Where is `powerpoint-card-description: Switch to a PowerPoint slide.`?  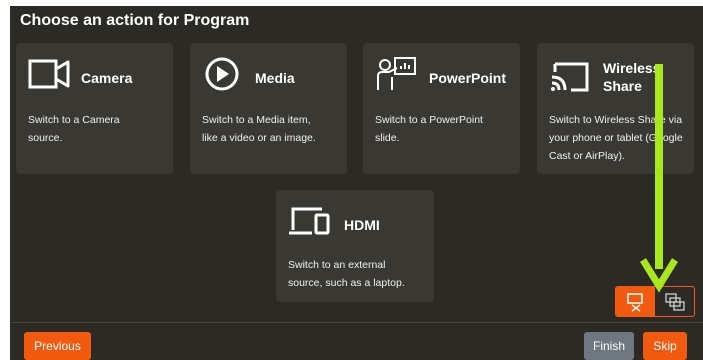 powerpoint-card-description: Switch to a PowerPoint slide. is located at coordinates (429, 129).